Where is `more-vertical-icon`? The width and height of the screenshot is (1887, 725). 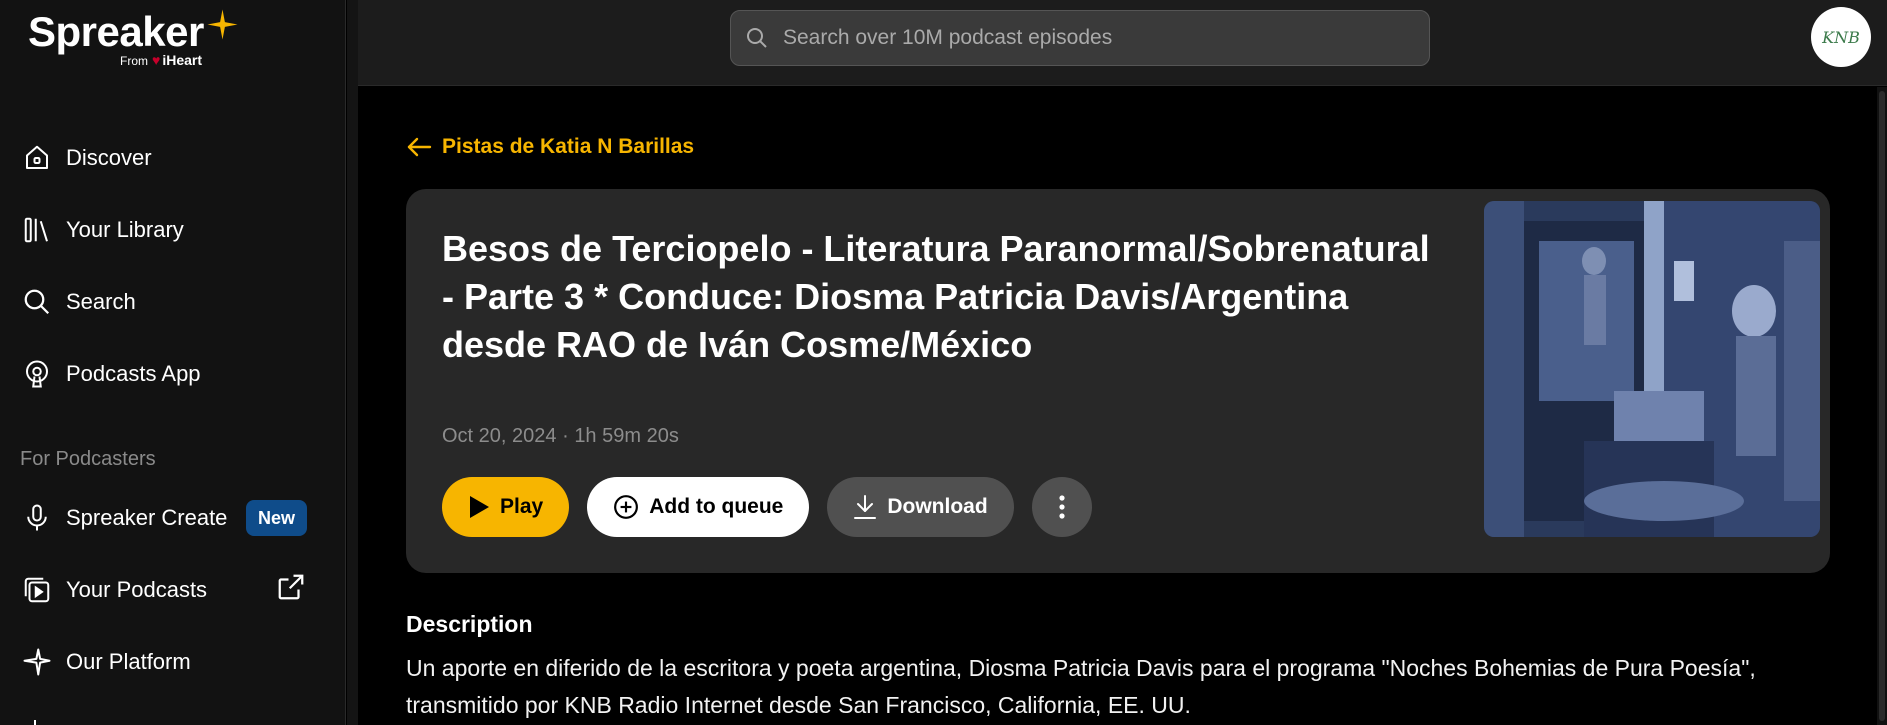
more-vertical-icon is located at coordinates (1062, 507).